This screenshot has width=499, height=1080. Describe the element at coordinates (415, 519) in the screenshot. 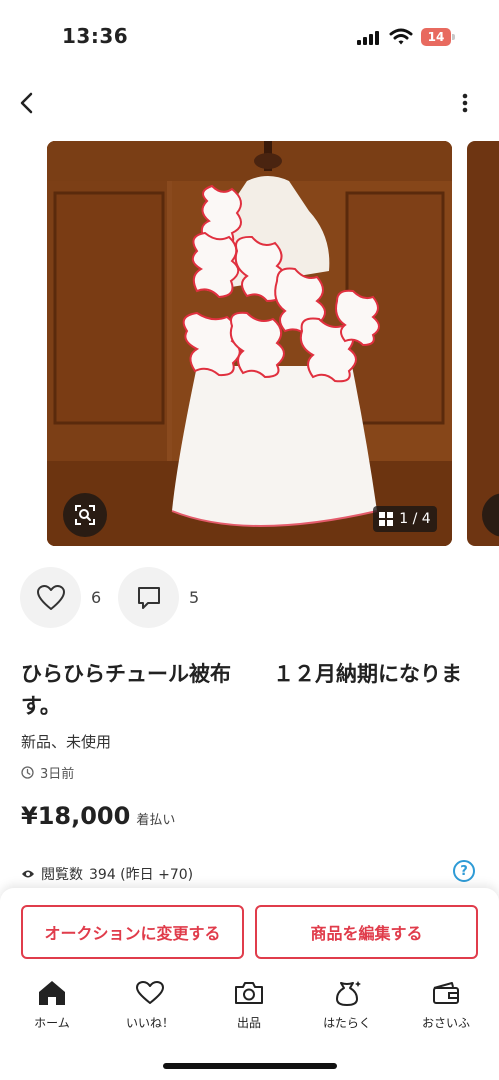

I see `image-counter-text: 1 / 4` at that location.